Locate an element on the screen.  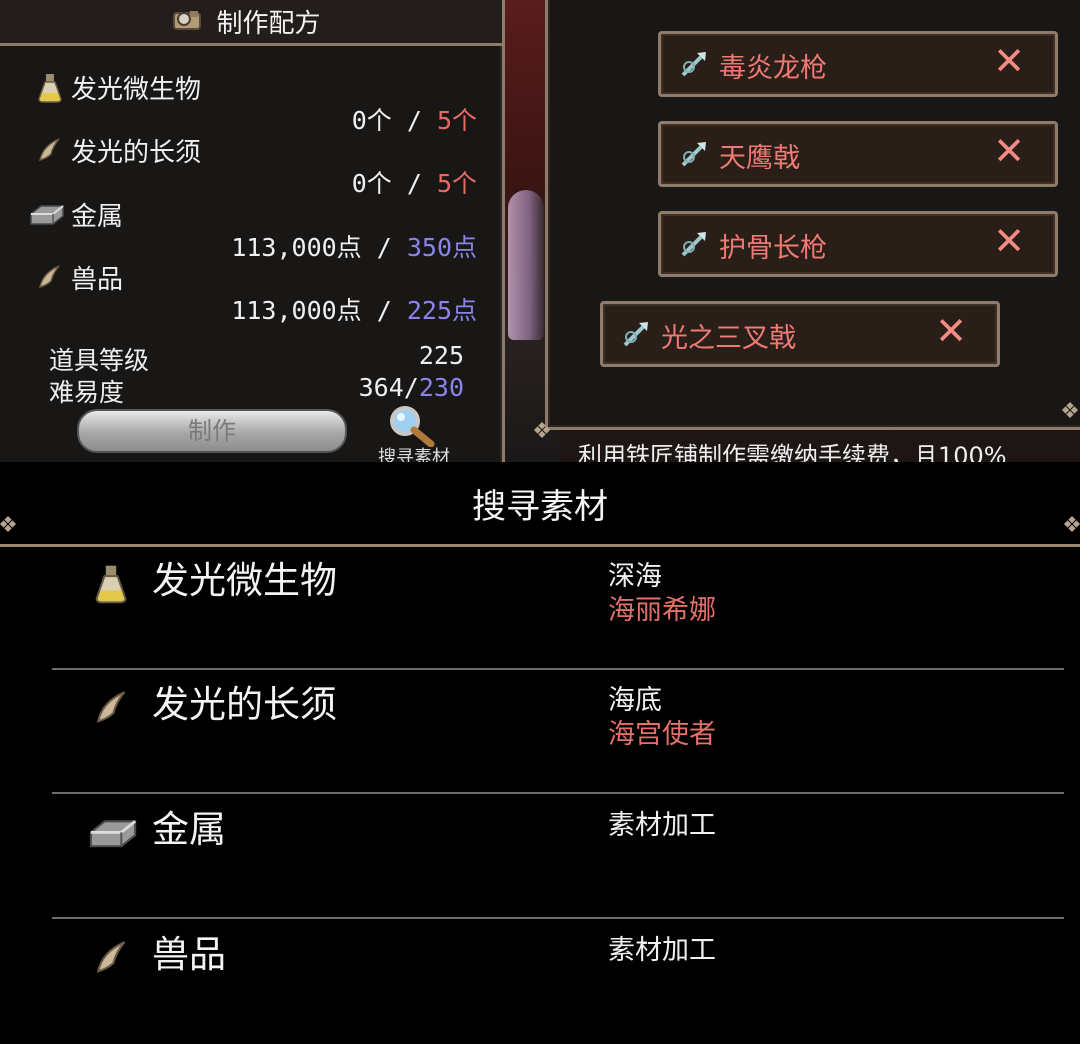
need-count: 225点 is located at coordinates (441, 310).